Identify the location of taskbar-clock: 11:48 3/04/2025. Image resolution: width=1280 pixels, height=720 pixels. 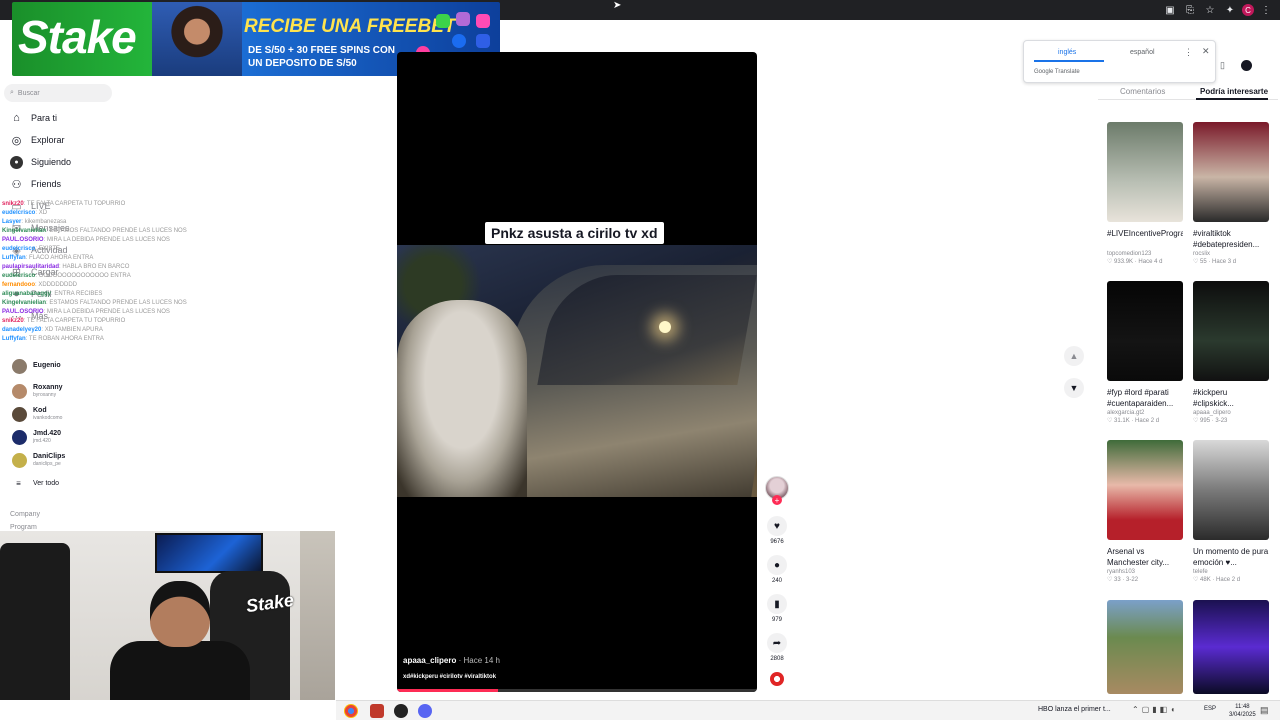
(1242, 711).